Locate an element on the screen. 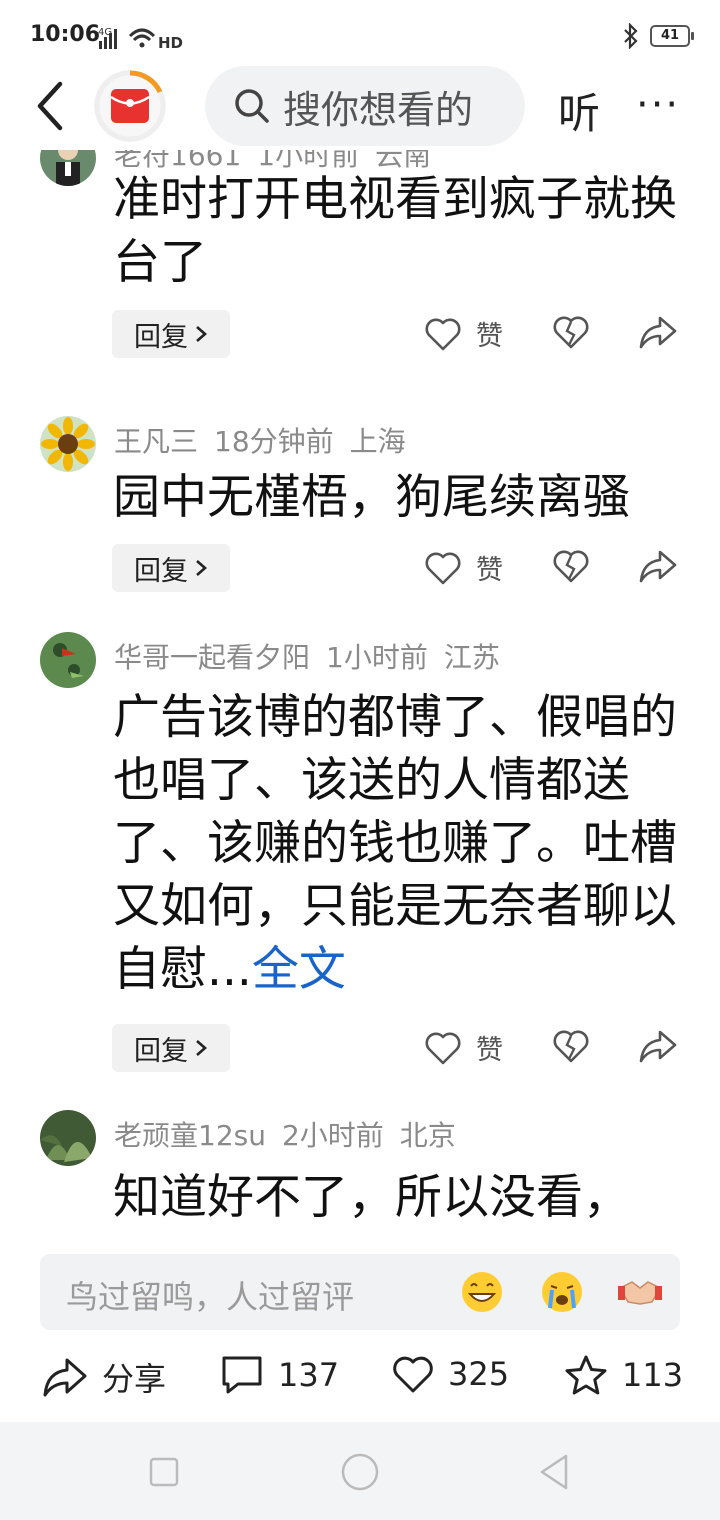 This screenshot has width=720, height=1520. comment-meta: 华哥一起看夕阳 1小时前 江苏 is located at coordinates (315, 656).